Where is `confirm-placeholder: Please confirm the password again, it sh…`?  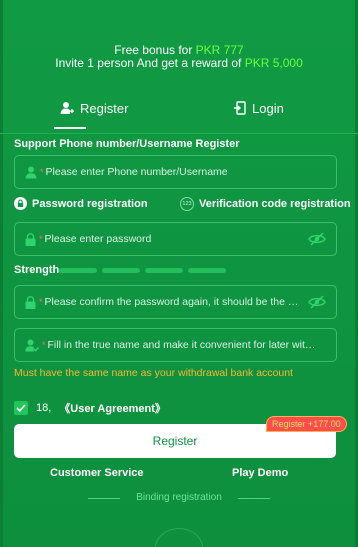 confirm-placeholder: Please confirm the password again, it sh… is located at coordinates (172, 302).